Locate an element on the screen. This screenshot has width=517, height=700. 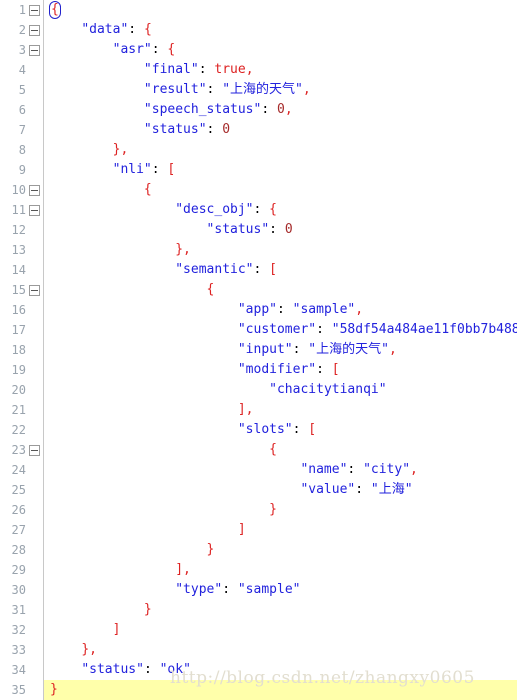
code-line: 18 "input": "上海的天气", is located at coordinates (258, 350).